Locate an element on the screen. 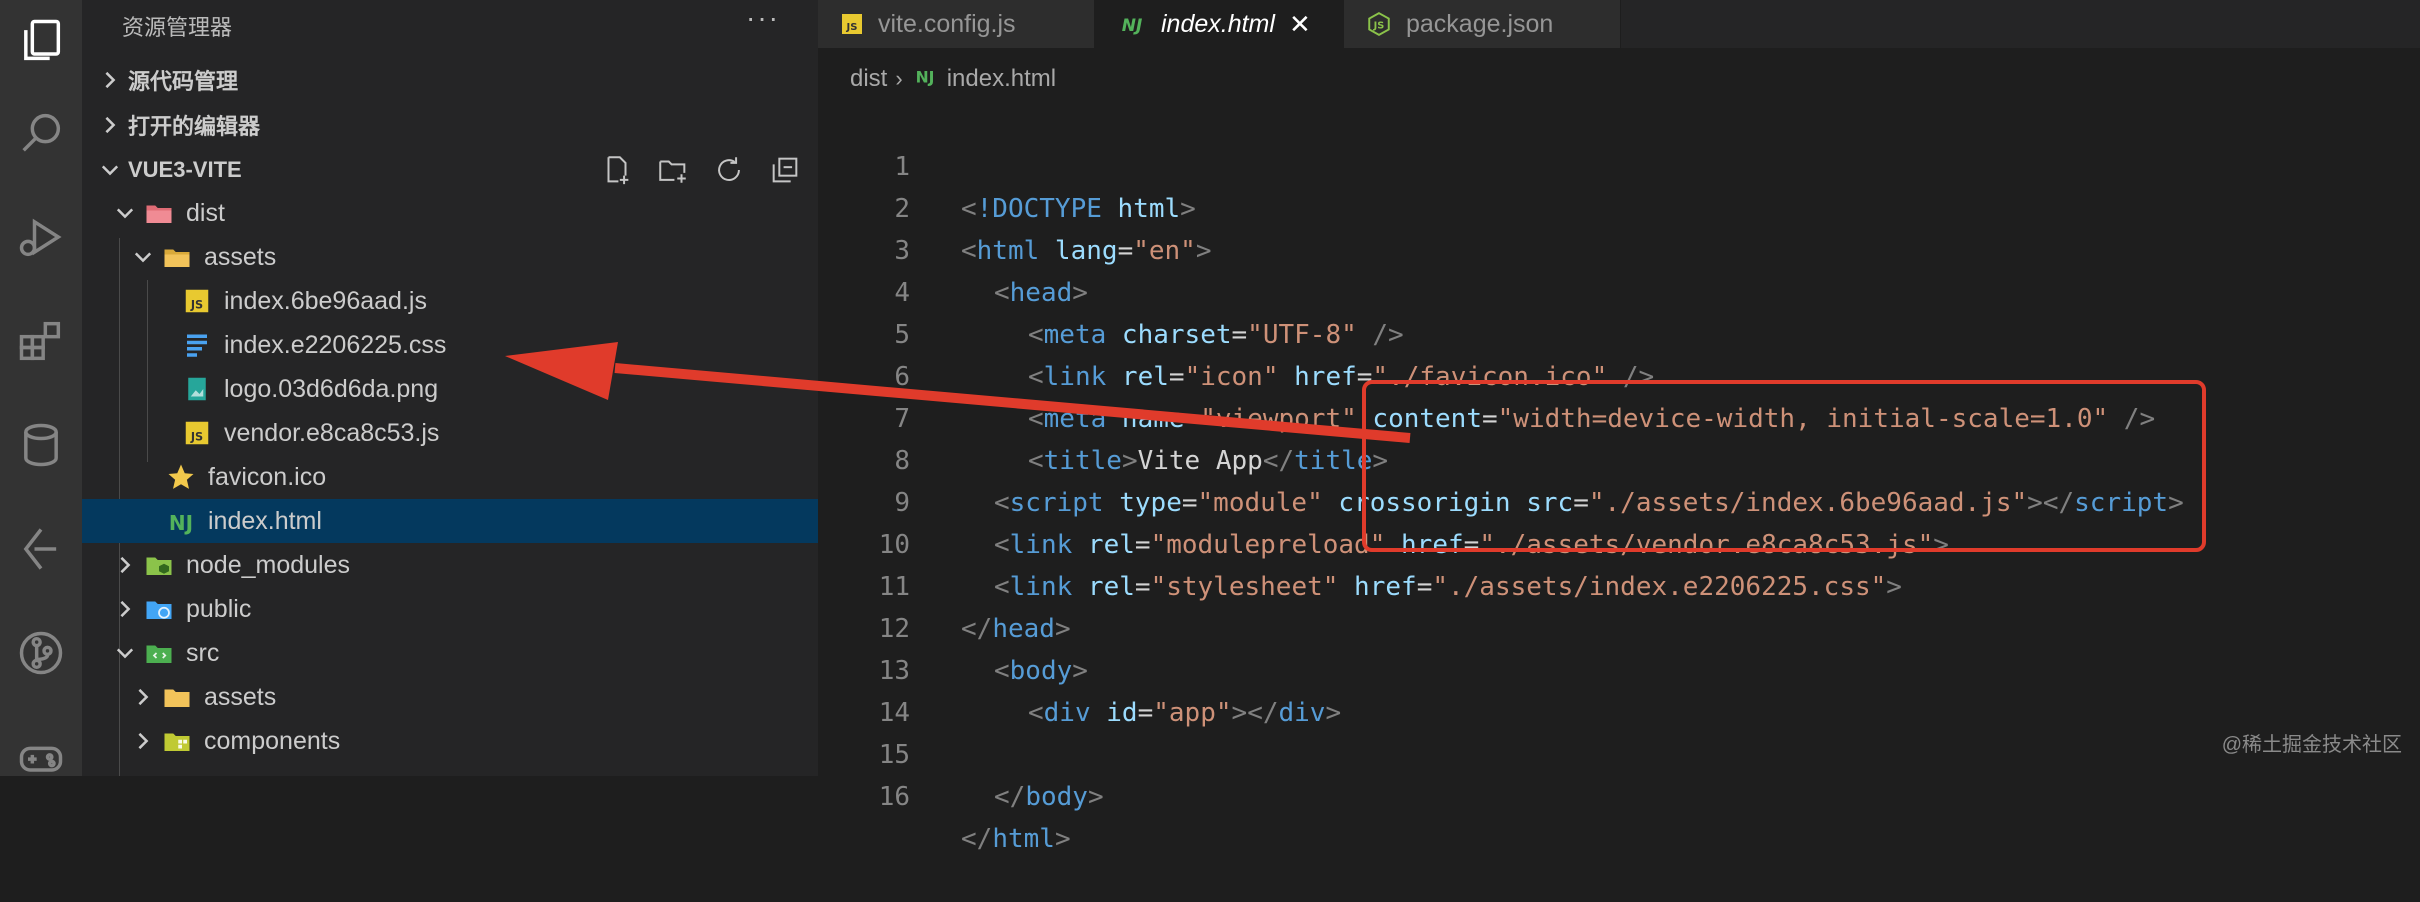  section-actions is located at coordinates (709, 170).